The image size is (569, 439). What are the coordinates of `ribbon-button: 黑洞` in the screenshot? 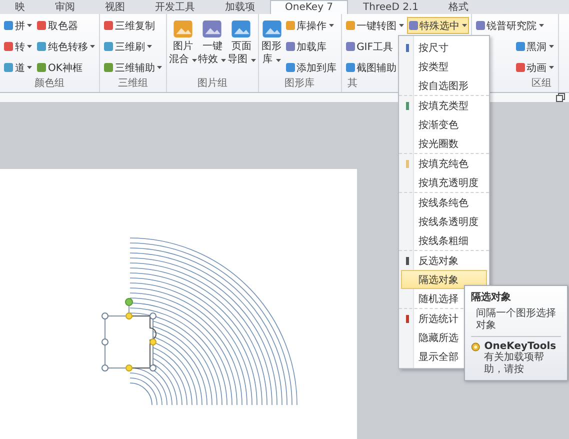 It's located at (535, 46).